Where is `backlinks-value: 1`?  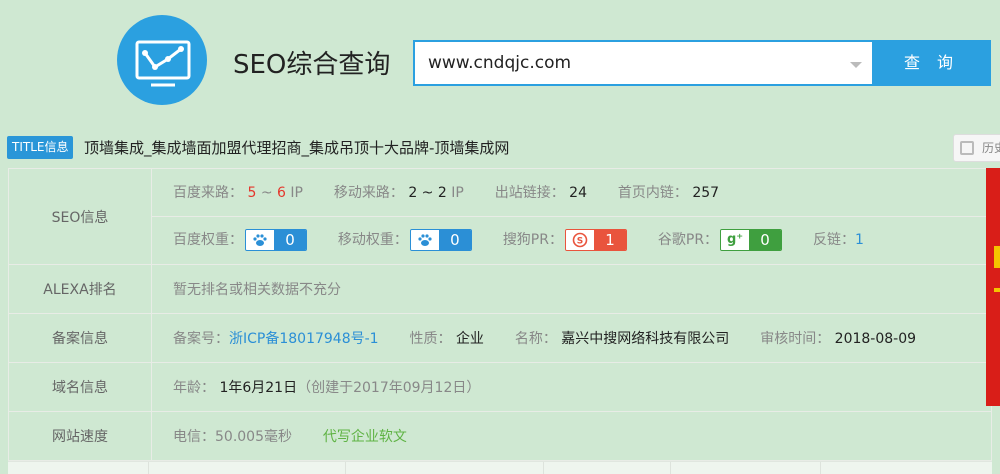 backlinks-value: 1 is located at coordinates (859, 240).